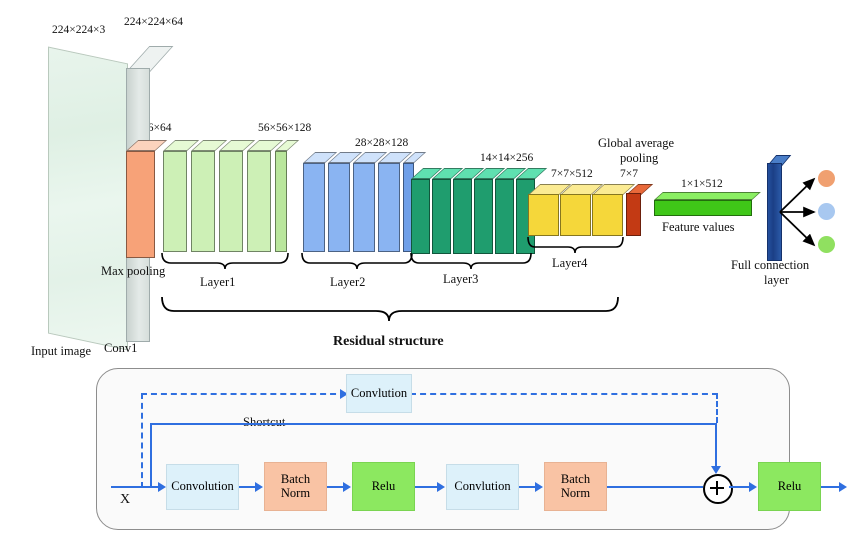  What do you see at coordinates (770, 265) in the screenshot?
I see `caption-fc-line1: Full connection` at bounding box center [770, 265].